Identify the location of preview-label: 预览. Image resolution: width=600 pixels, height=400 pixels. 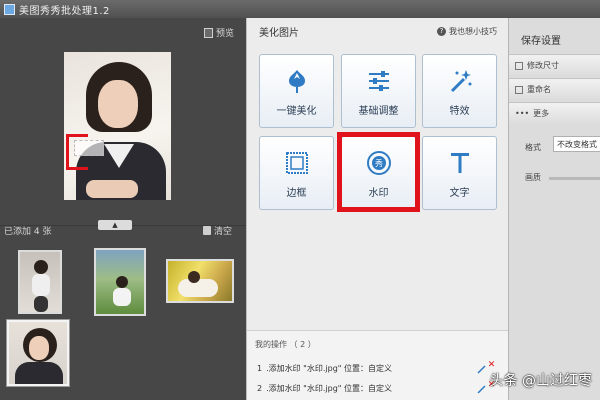
(224, 34).